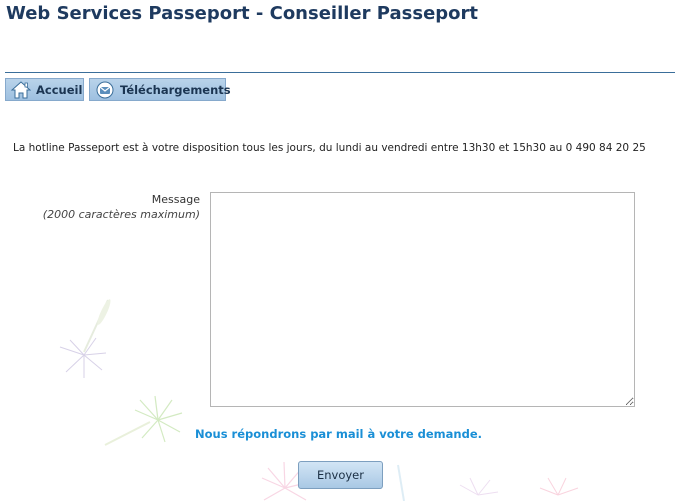  What do you see at coordinates (143, 420) in the screenshot?
I see `dandelion-green-decoration` at bounding box center [143, 420].